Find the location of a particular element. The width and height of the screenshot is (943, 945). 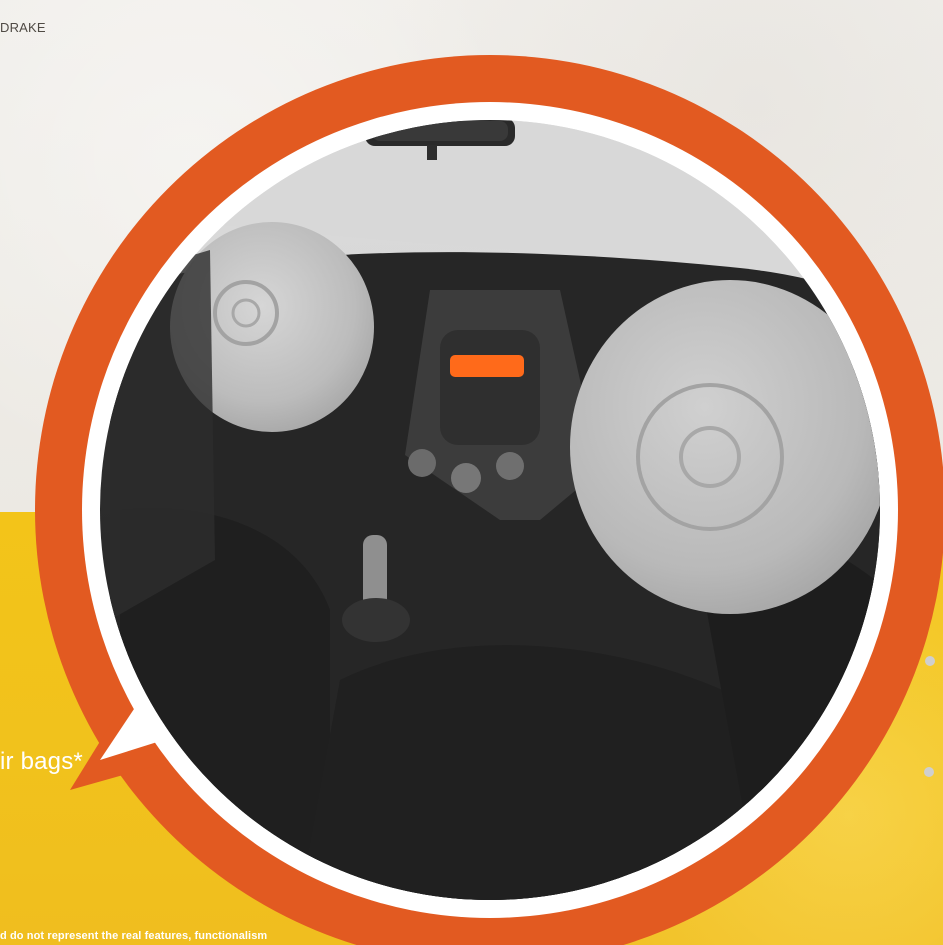

airbags-feature-label: ir bags* is located at coordinates (41, 761).